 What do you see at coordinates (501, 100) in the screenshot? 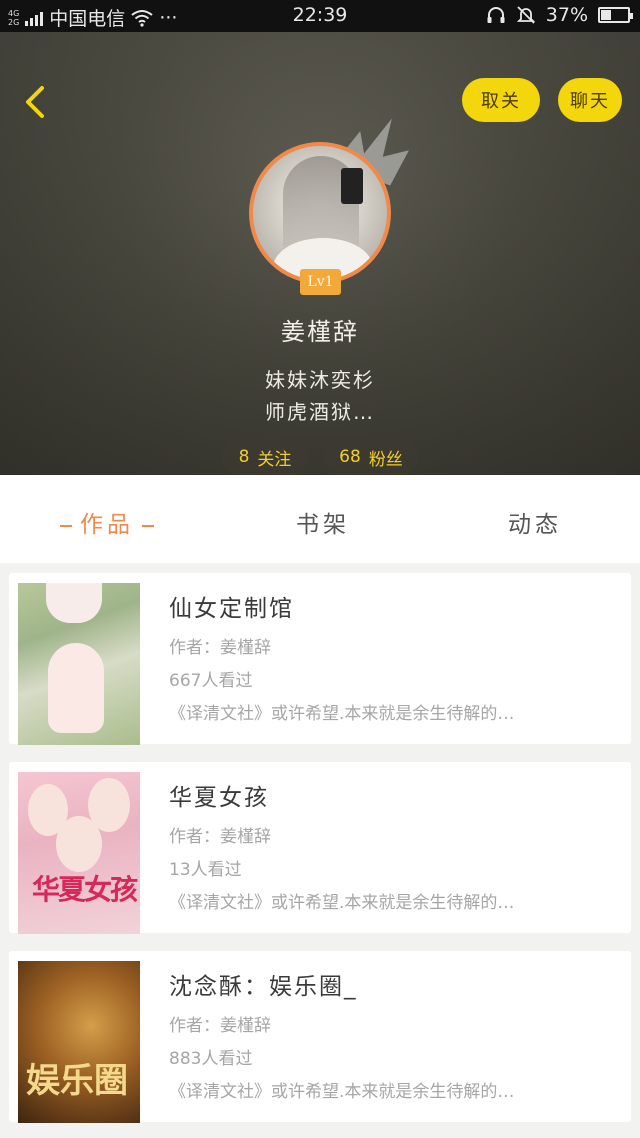
I see `unfollow-button: 取关` at bounding box center [501, 100].